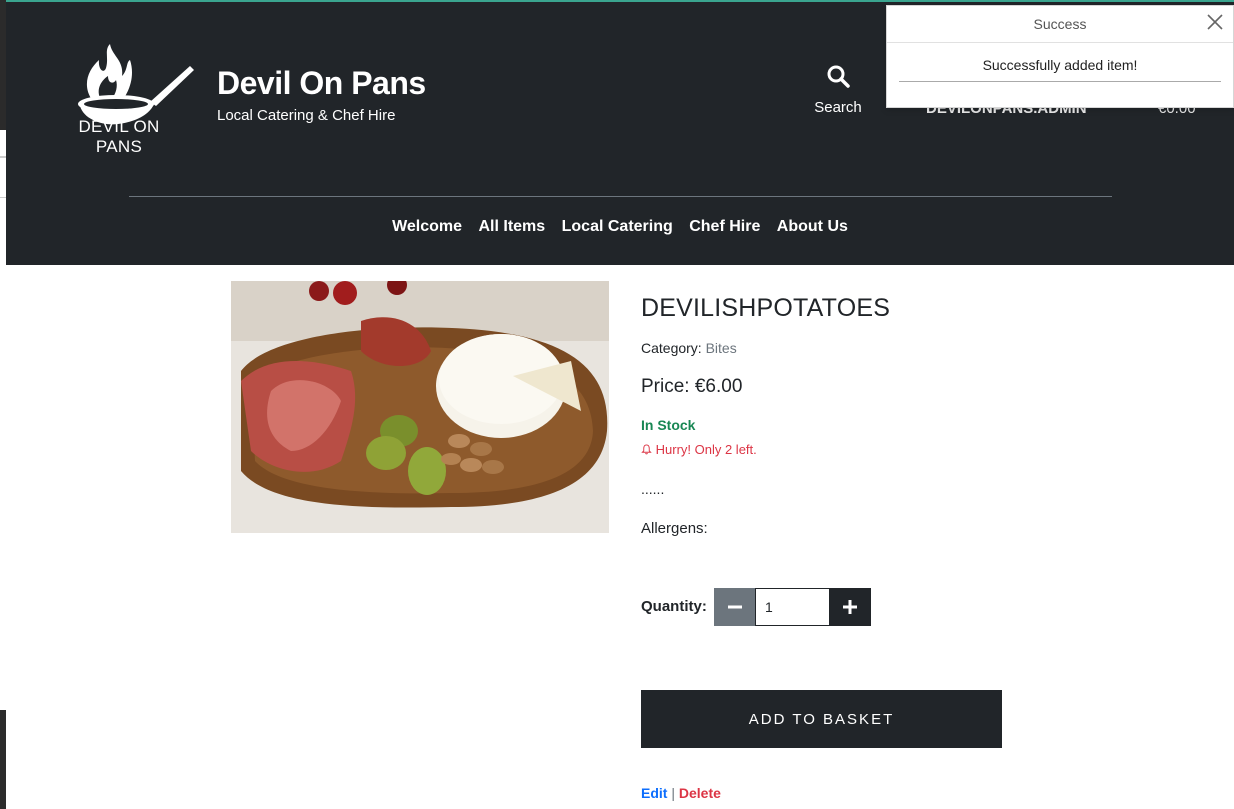 The image size is (1234, 809). What do you see at coordinates (838, 90) in the screenshot?
I see `search-button: Search` at bounding box center [838, 90].